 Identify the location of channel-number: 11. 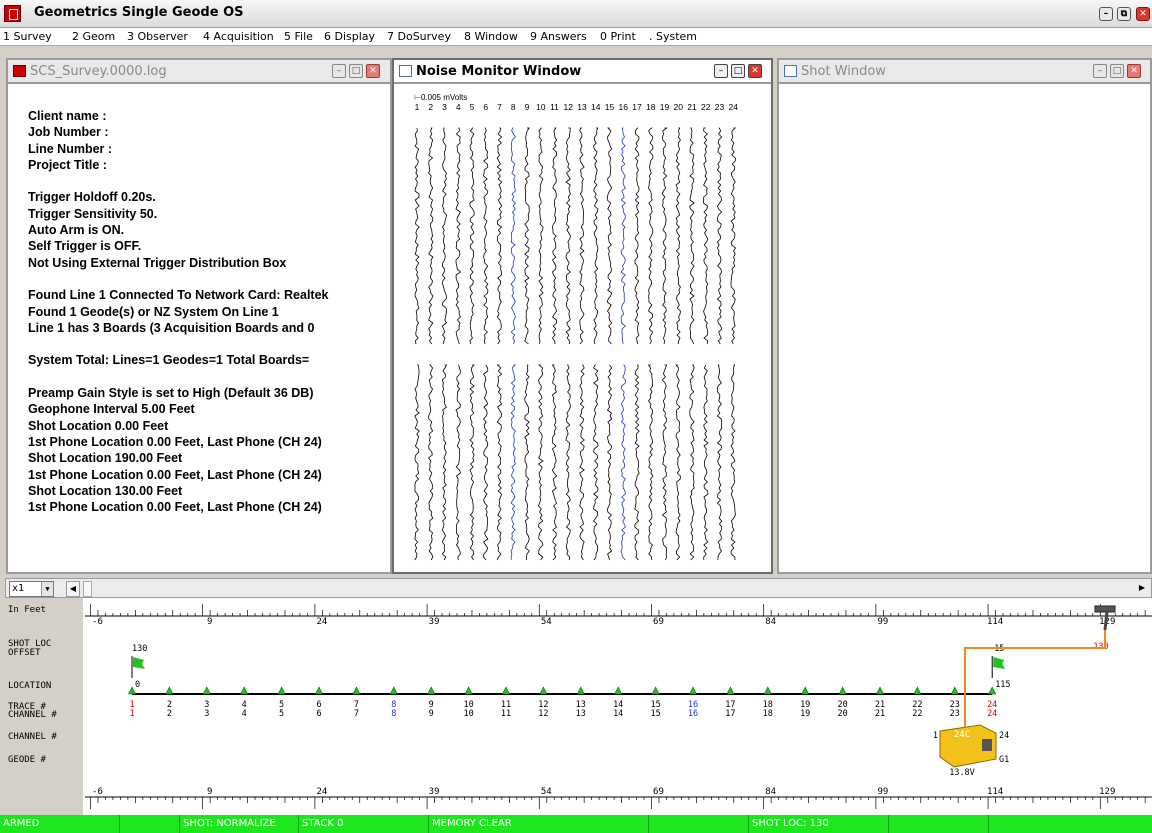
(506, 714).